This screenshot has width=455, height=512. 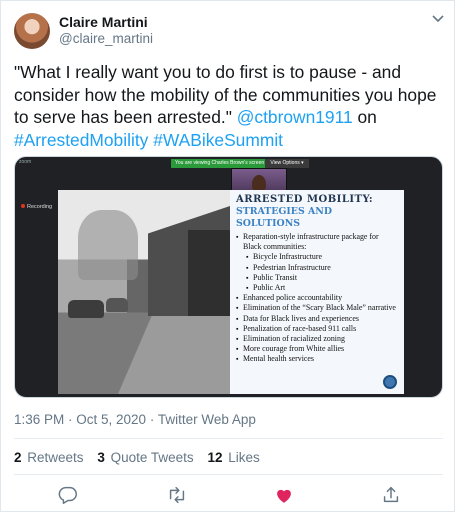 I want to click on slide-sub-bullet: Pedestrian Infrastructure, so click(x=317, y=268).